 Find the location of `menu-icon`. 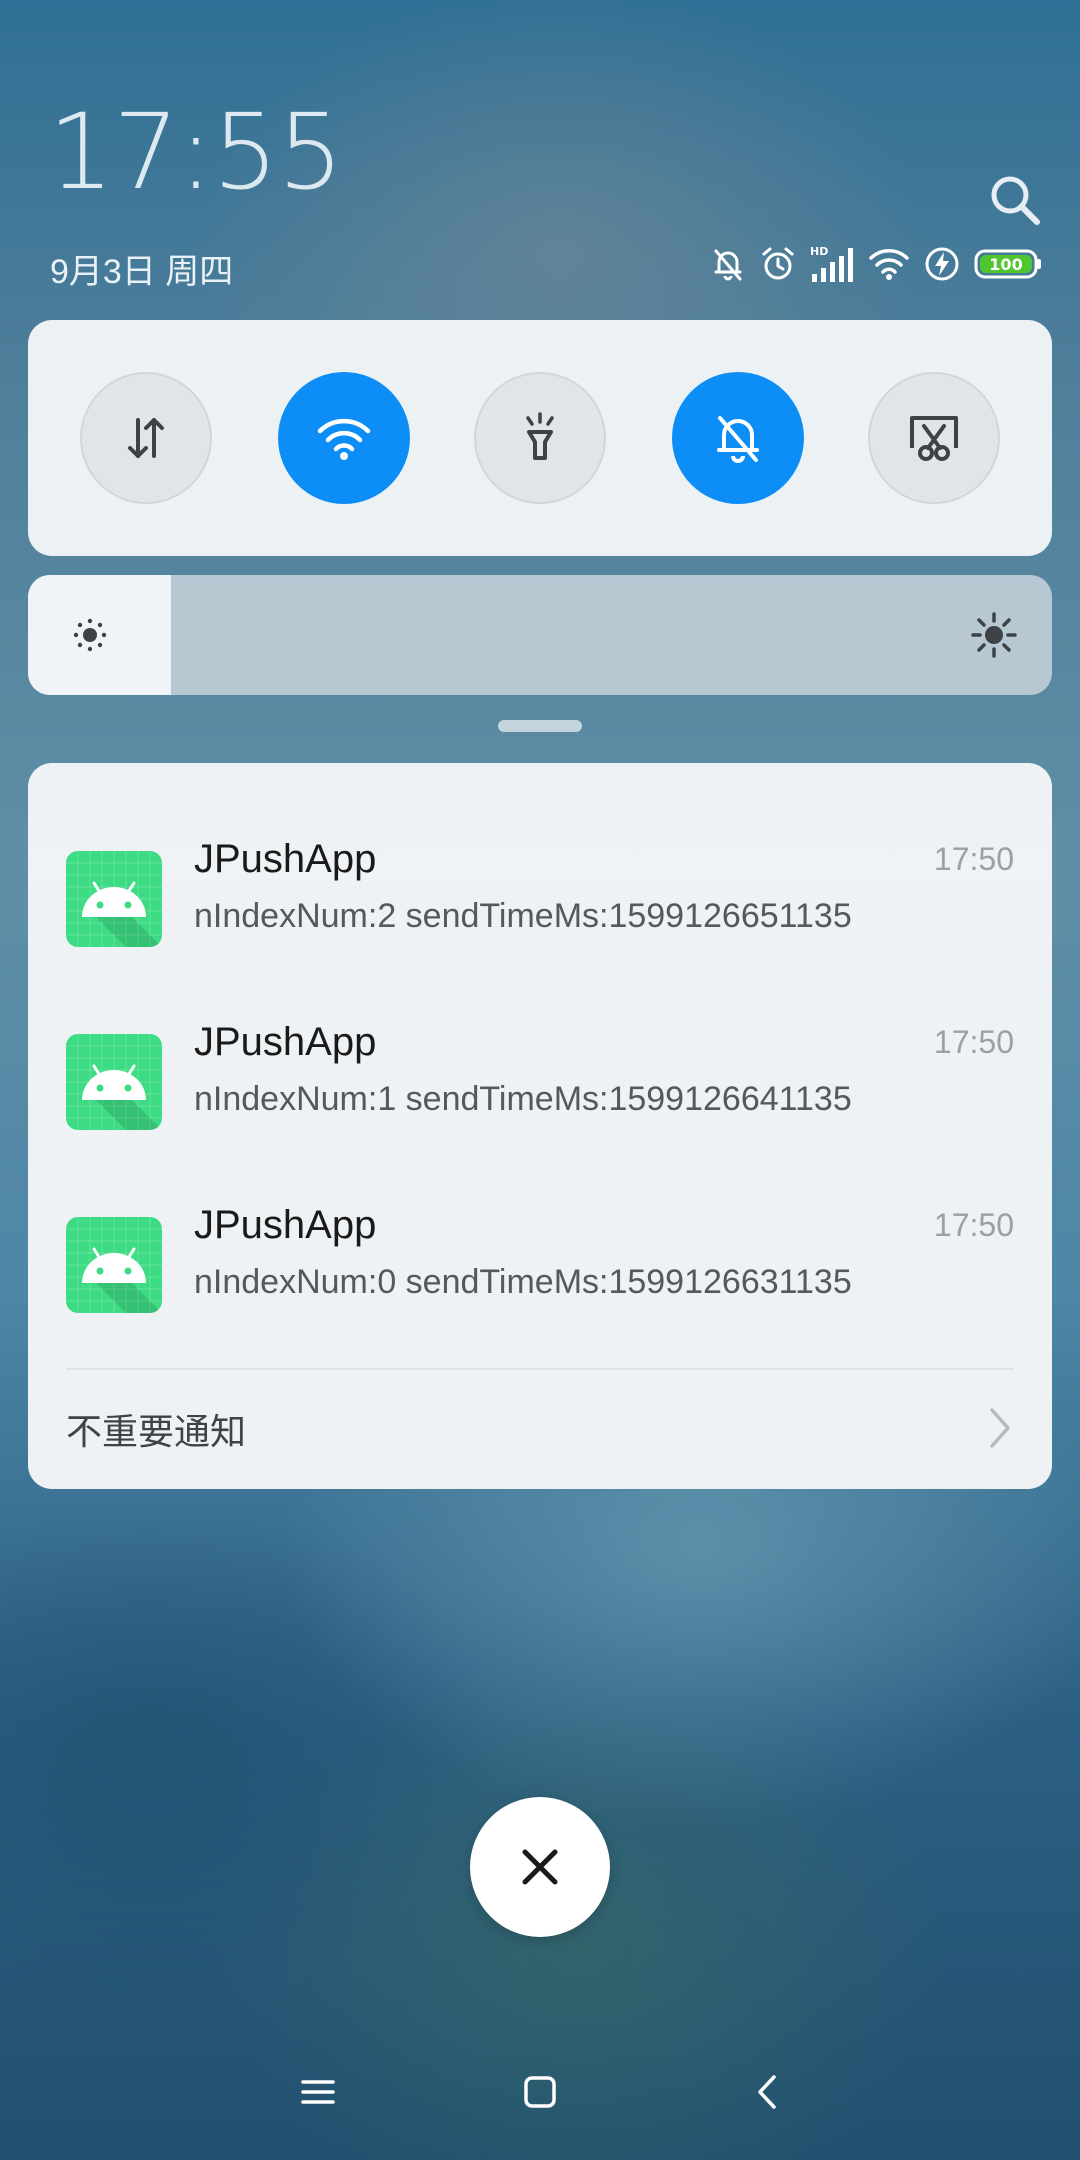

menu-icon is located at coordinates (318, 2092).